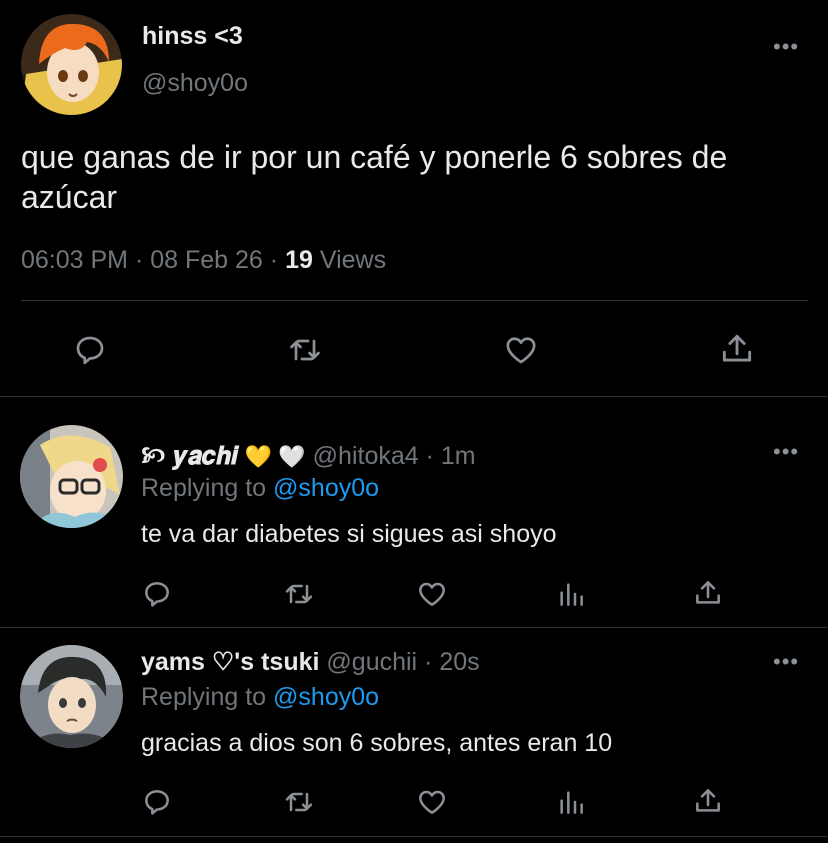  I want to click on display-name: hinss <3, so click(192, 36).